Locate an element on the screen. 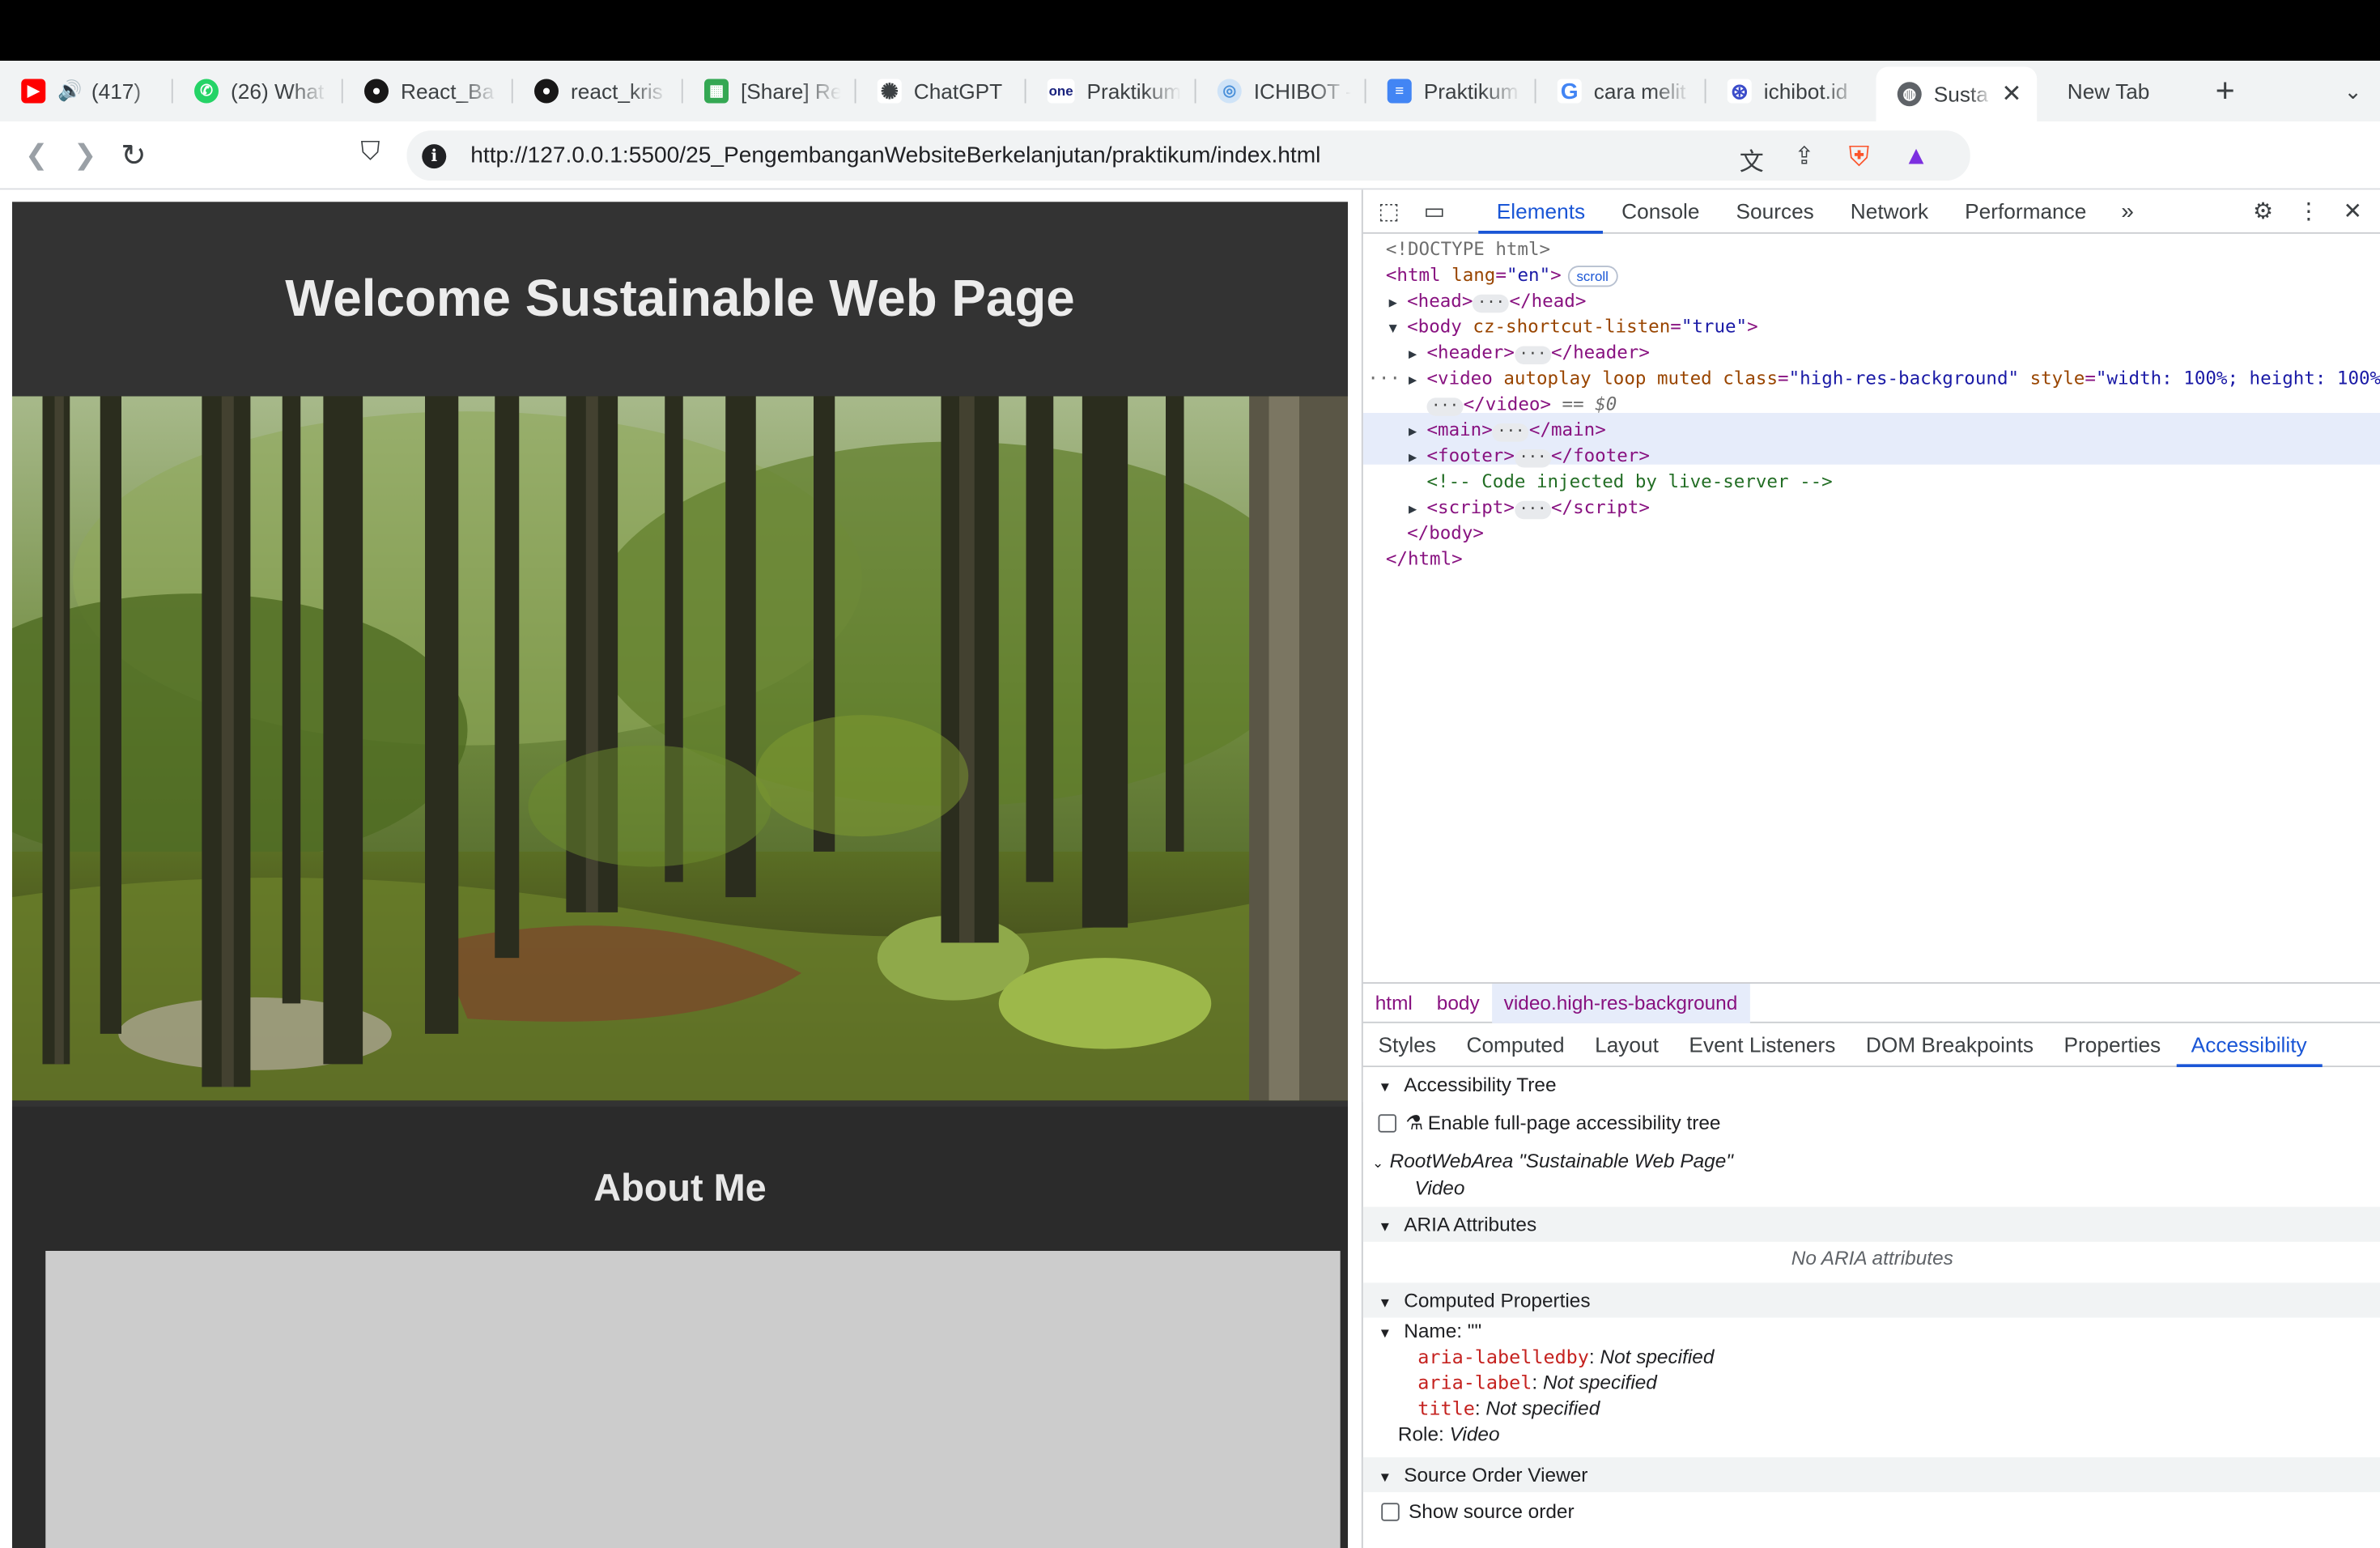 This screenshot has height=1548, width=2380. dom-header-node: ▶ <header> ··· </header> is located at coordinates (1529, 353).